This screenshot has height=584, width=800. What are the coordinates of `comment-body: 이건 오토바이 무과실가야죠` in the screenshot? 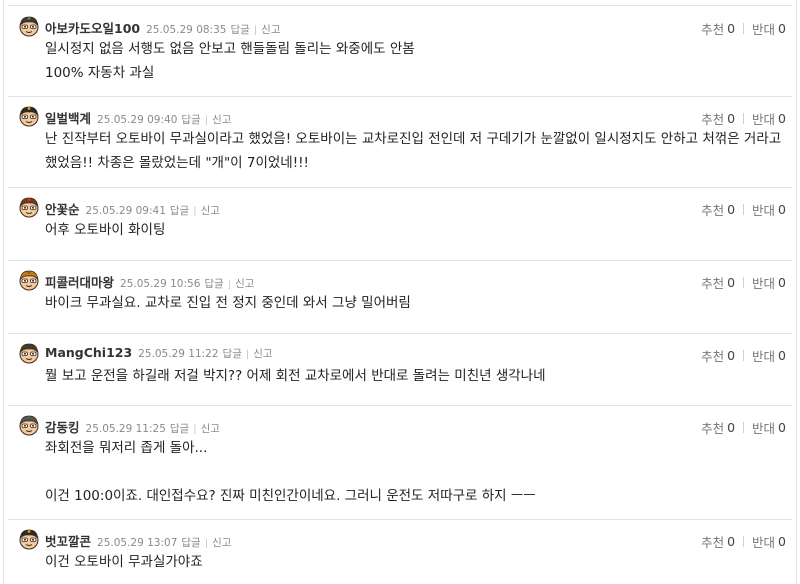 It's located at (398, 562).